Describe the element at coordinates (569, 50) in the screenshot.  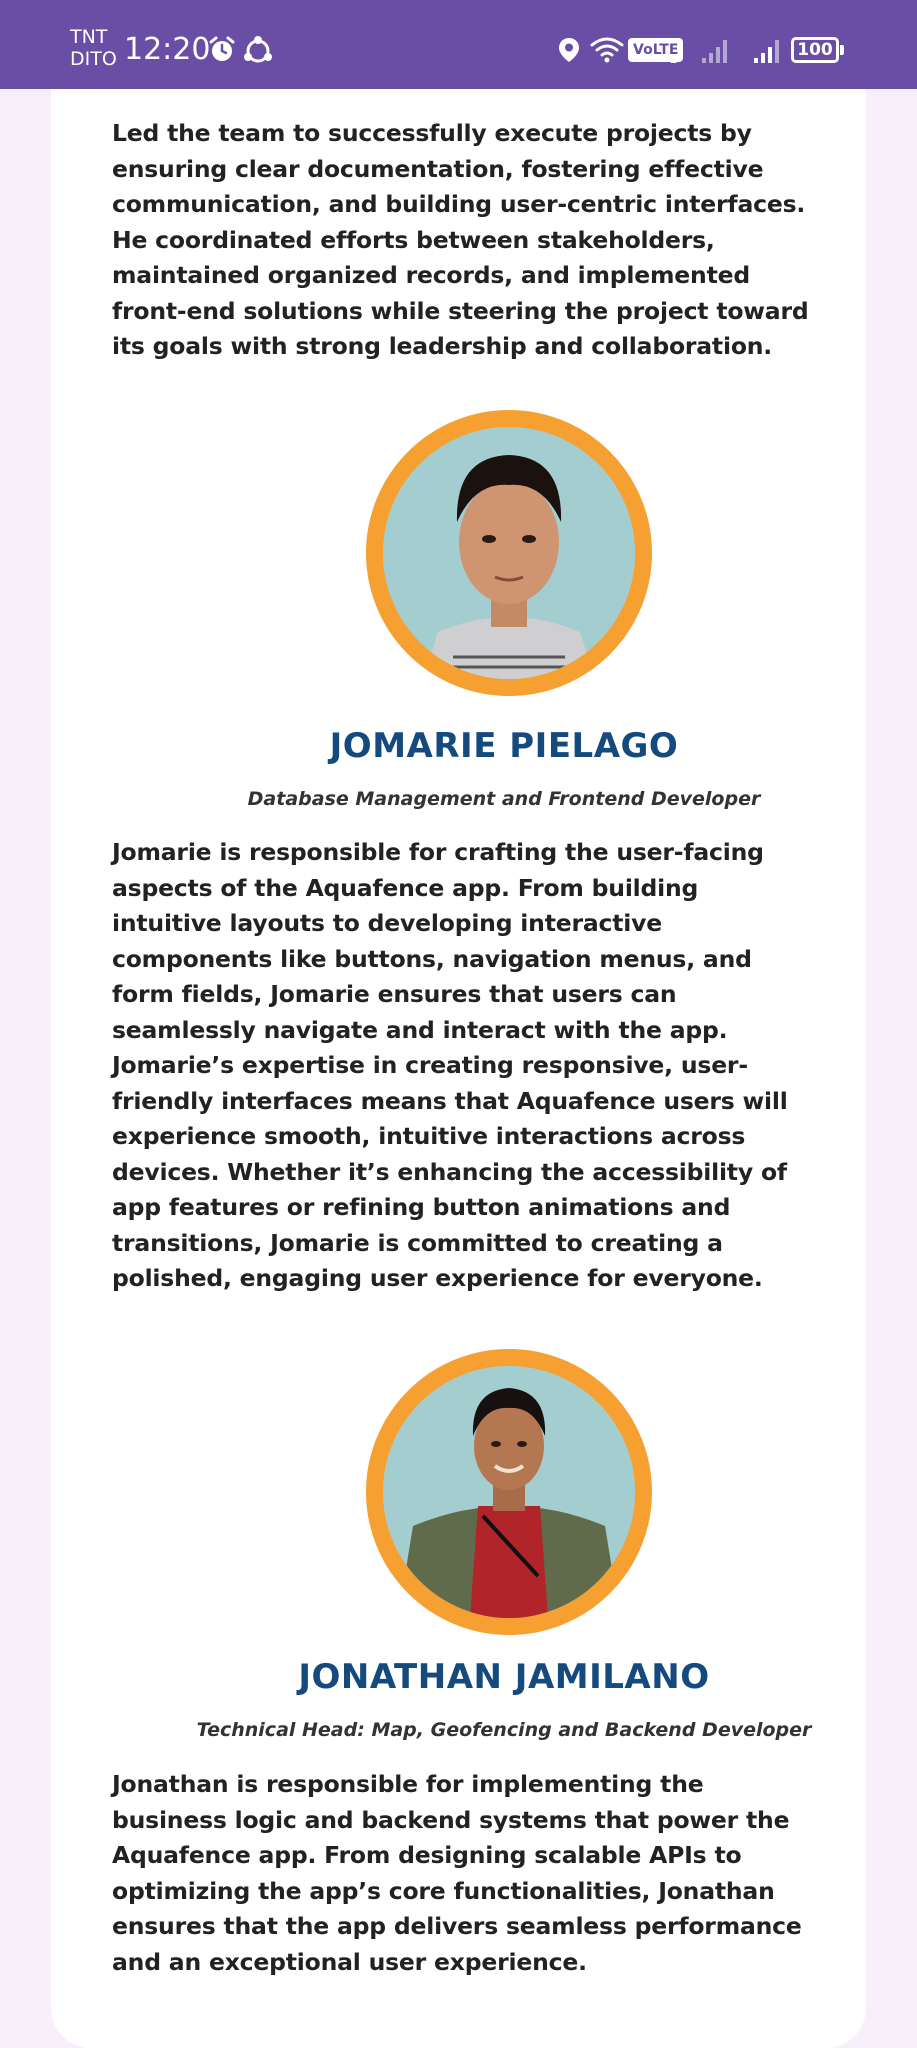
I see `location-icon` at that location.